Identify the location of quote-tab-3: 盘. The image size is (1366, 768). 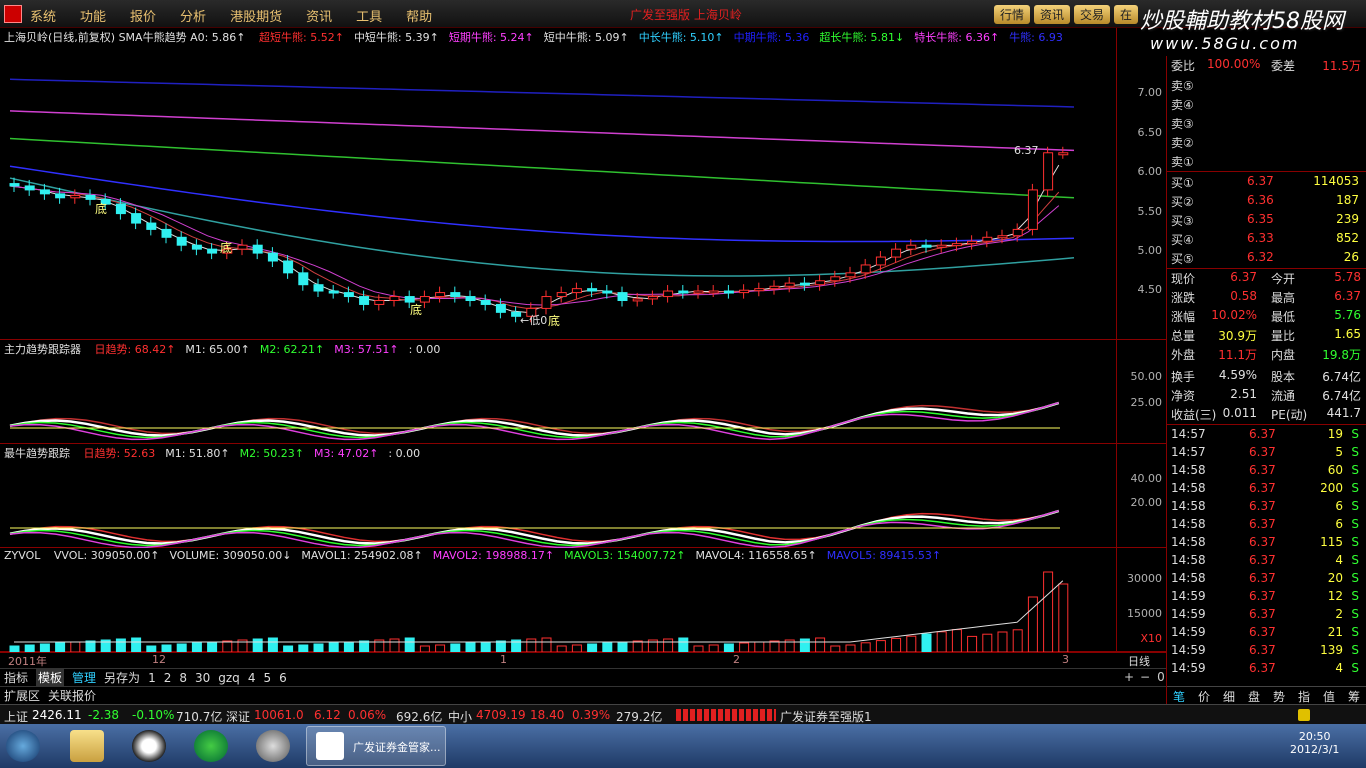
(1254, 696).